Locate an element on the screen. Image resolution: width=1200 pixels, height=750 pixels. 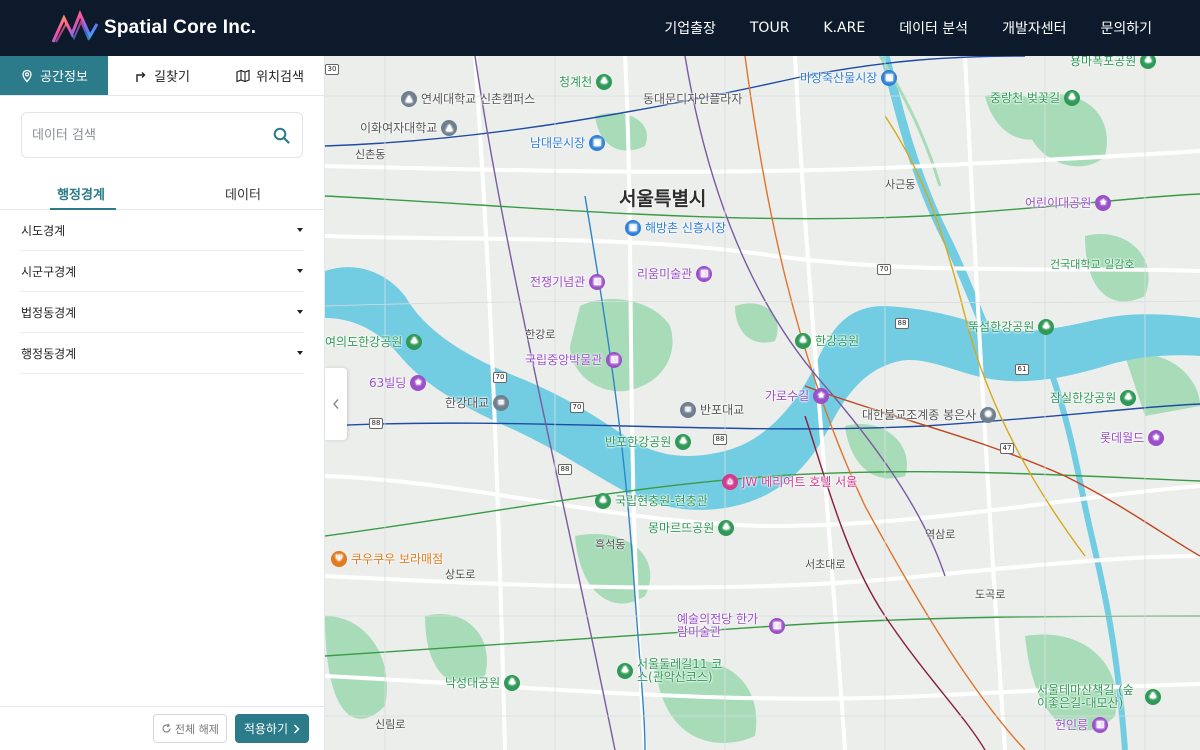
poi-hangang-park: ♣ 한강공원 is located at coordinates (827, 340).